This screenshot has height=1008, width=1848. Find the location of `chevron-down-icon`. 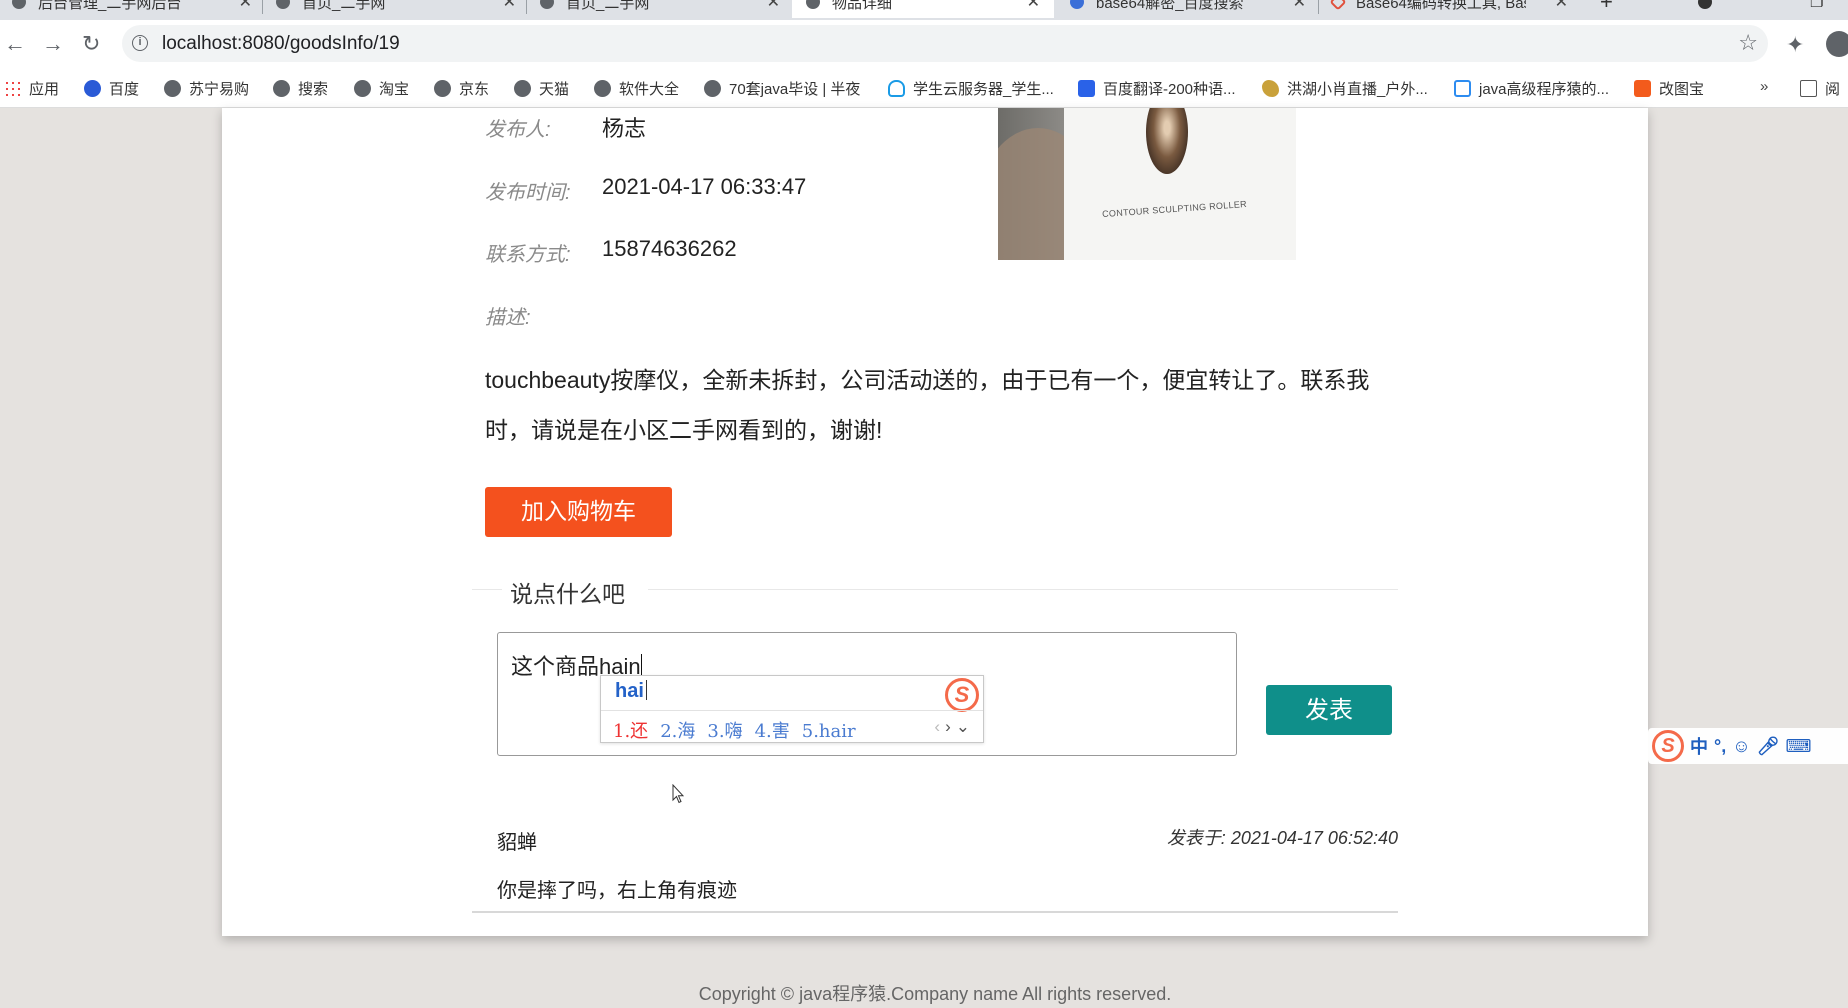

chevron-down-icon is located at coordinates (1705, 4).